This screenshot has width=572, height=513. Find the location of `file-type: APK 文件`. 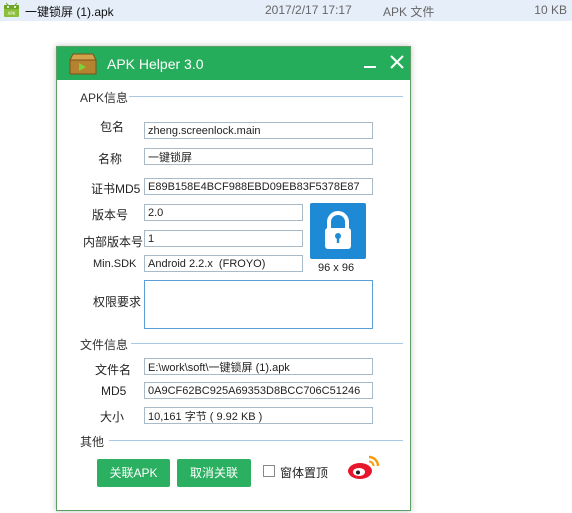

file-type: APK 文件 is located at coordinates (409, 12).